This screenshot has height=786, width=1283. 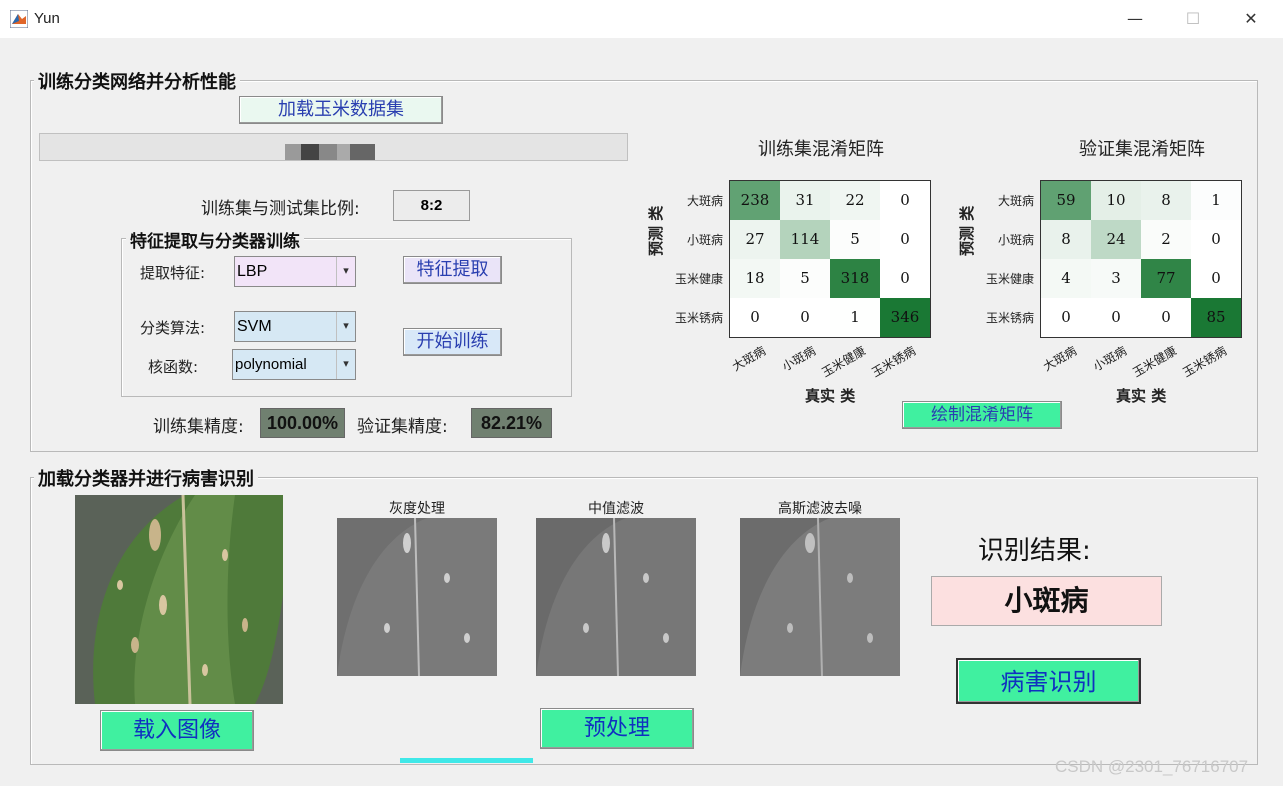 What do you see at coordinates (1046, 601) in the screenshot?
I see `result-value: 小斑病` at bounding box center [1046, 601].